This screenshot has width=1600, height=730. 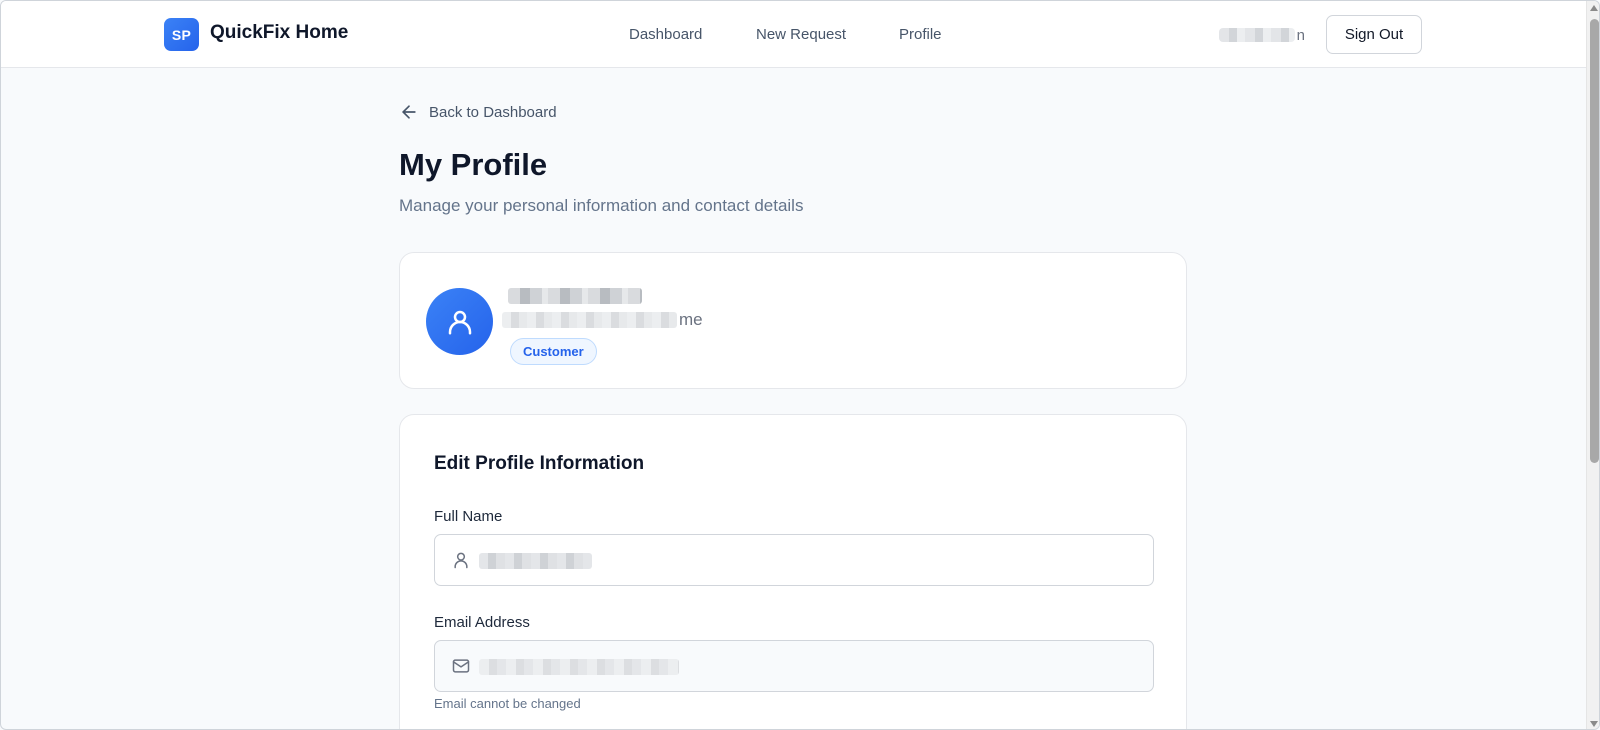 I want to click on nav-new-request: New Request, so click(x=801, y=34).